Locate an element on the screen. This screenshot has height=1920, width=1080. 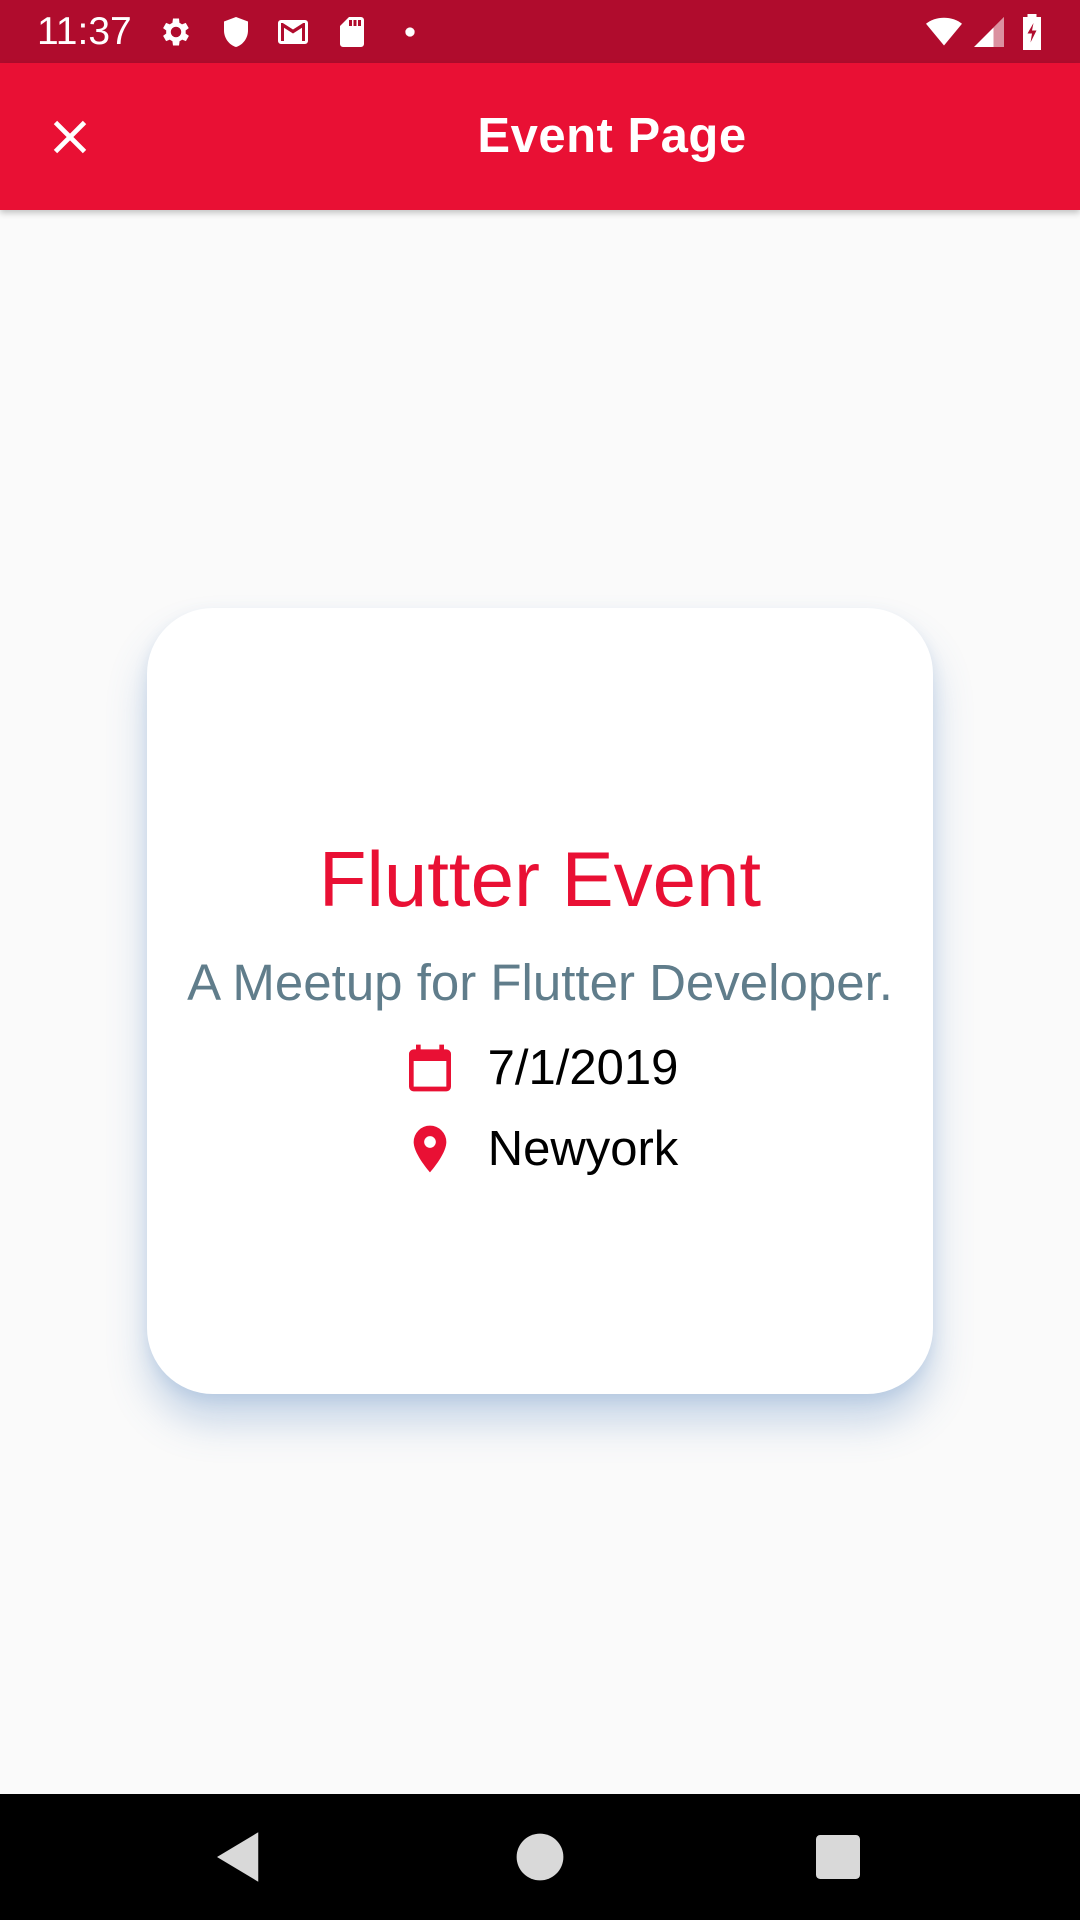
navigation-bar is located at coordinates (540, 1857).